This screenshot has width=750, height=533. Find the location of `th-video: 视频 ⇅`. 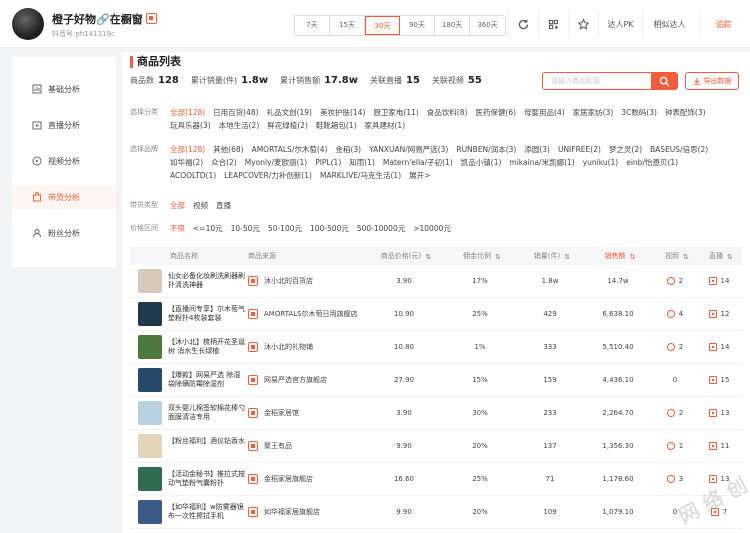

th-video: 视频 ⇅ is located at coordinates (675, 256).